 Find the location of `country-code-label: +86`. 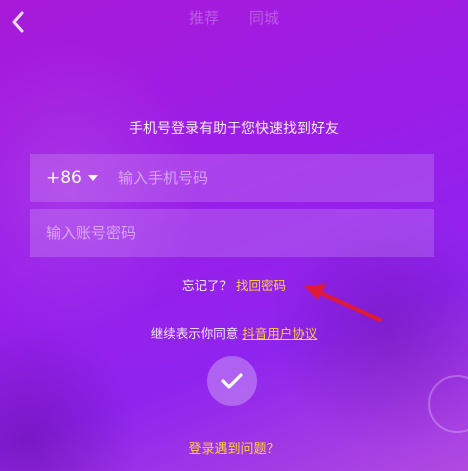

country-code-label: +86 is located at coordinates (64, 178).